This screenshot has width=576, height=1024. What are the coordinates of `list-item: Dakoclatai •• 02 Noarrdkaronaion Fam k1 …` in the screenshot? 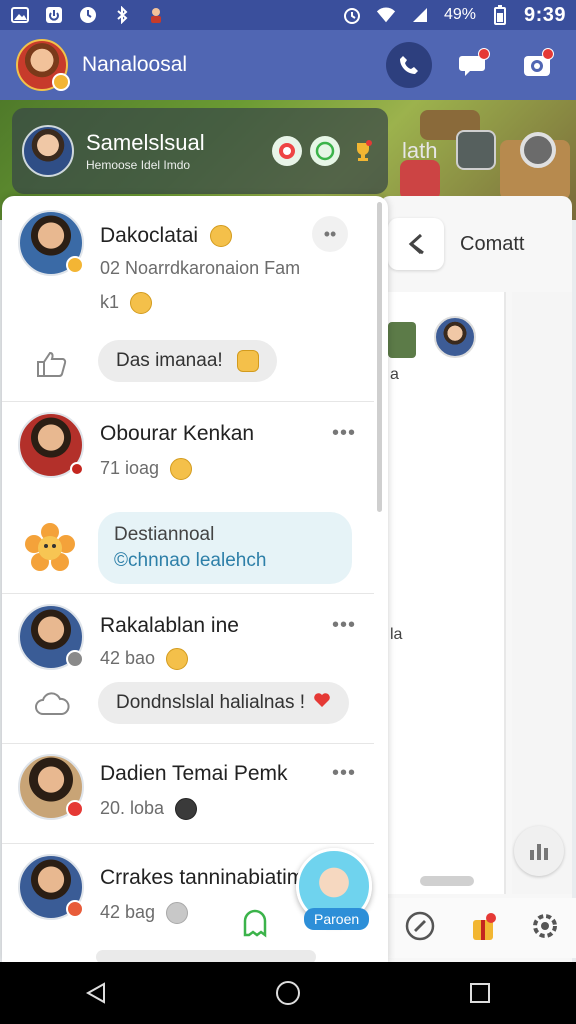 It's located at (188, 299).